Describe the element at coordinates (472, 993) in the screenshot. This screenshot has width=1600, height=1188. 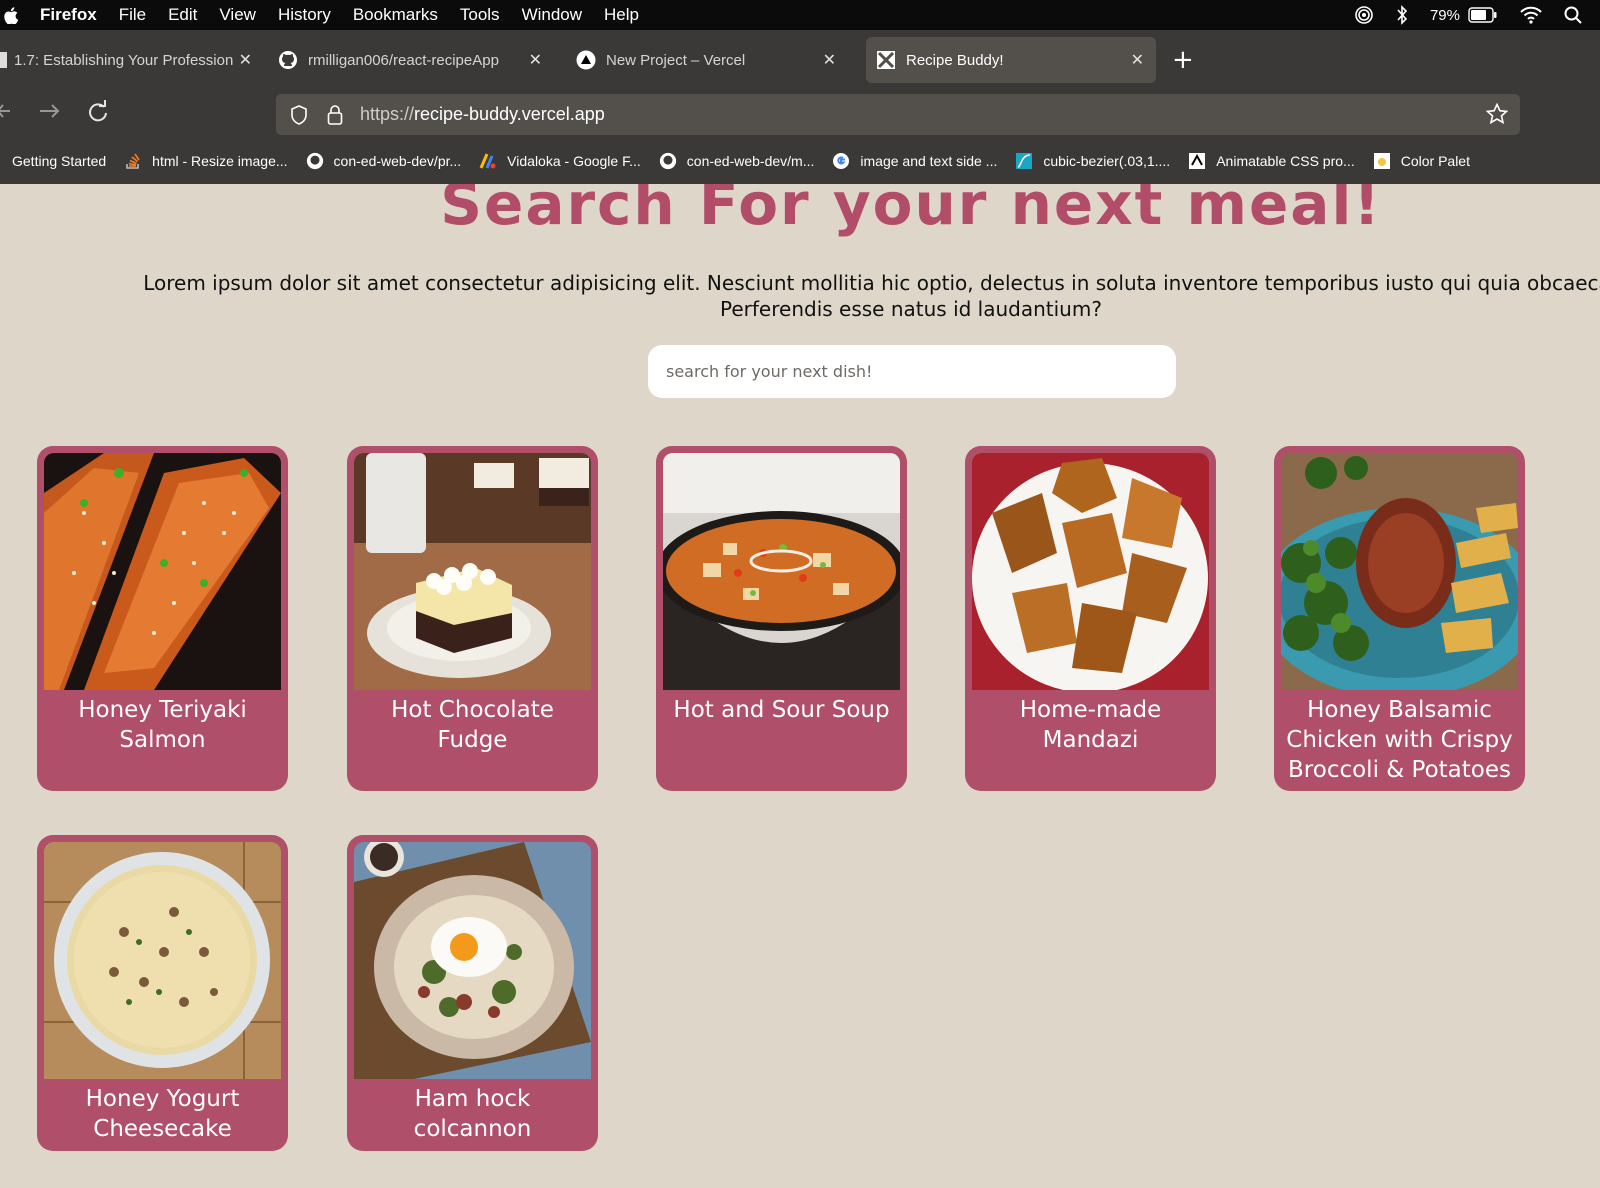
I see `recipe-card: Ham hock colcannon` at that location.